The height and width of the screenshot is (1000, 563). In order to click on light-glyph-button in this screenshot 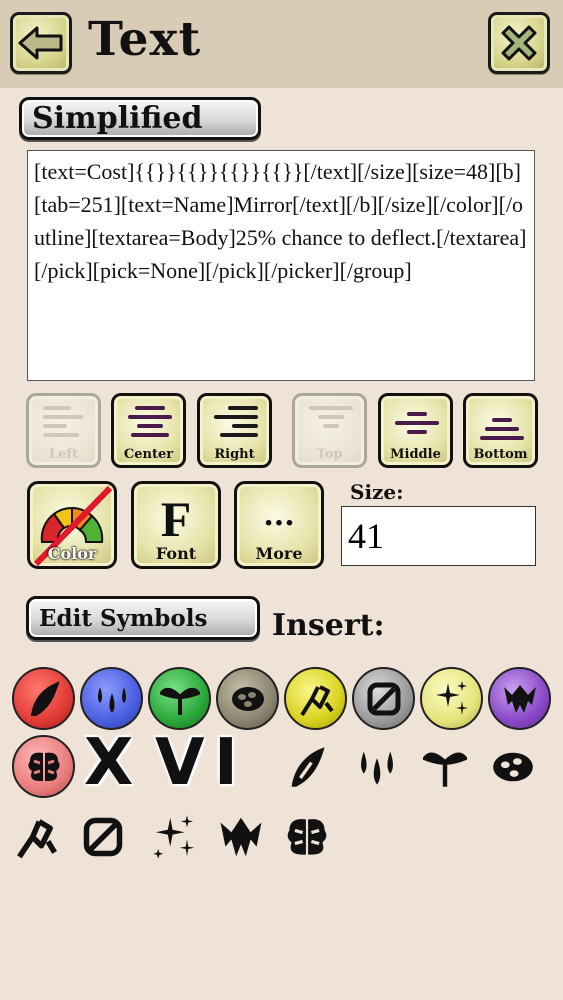, I will do `click(175, 837)`.